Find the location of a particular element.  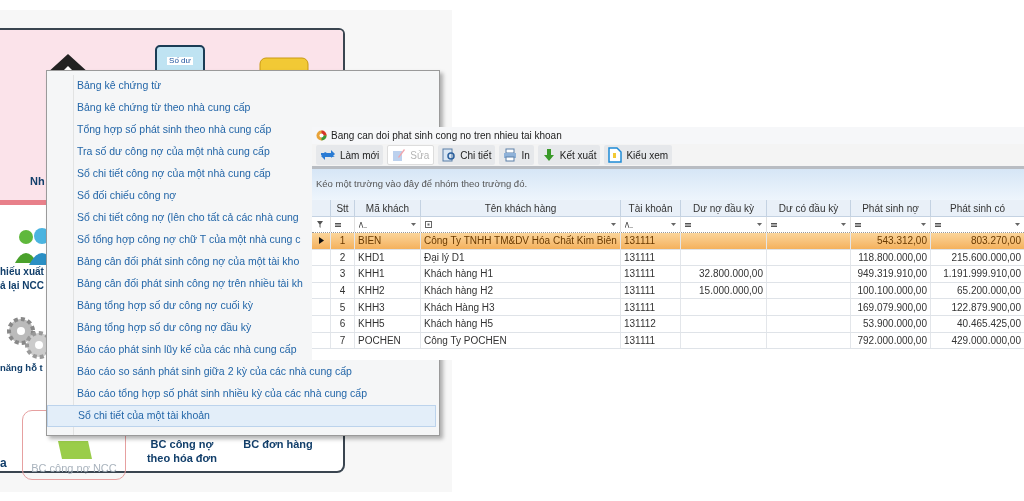

table-cell-text: 2 is located at coordinates (342, 257).